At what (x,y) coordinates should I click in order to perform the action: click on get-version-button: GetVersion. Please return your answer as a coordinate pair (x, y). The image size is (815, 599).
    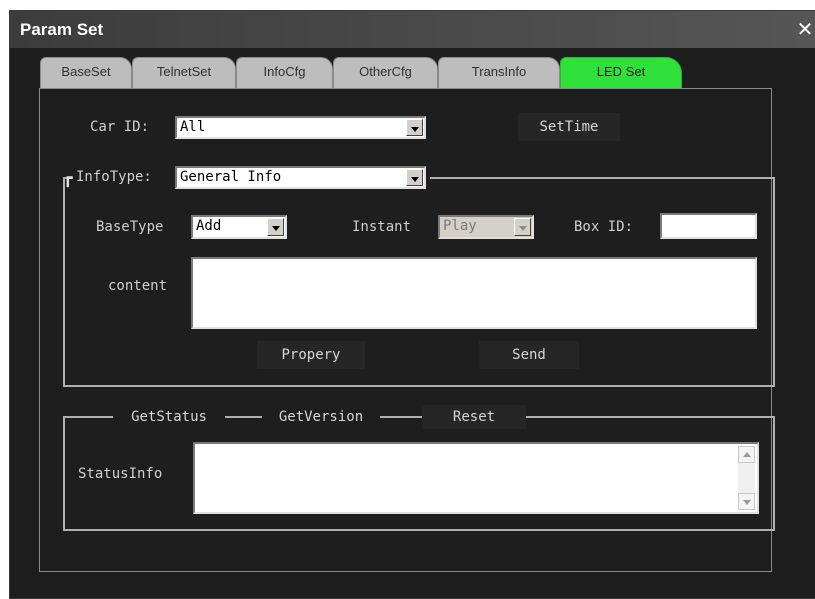
    Looking at the image, I should click on (321, 417).